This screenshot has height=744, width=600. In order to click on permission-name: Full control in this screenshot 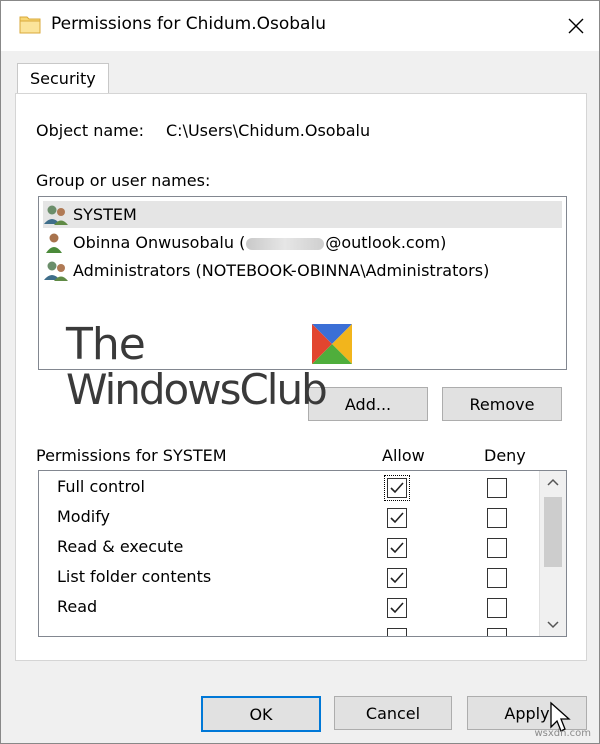, I will do `click(101, 486)`.